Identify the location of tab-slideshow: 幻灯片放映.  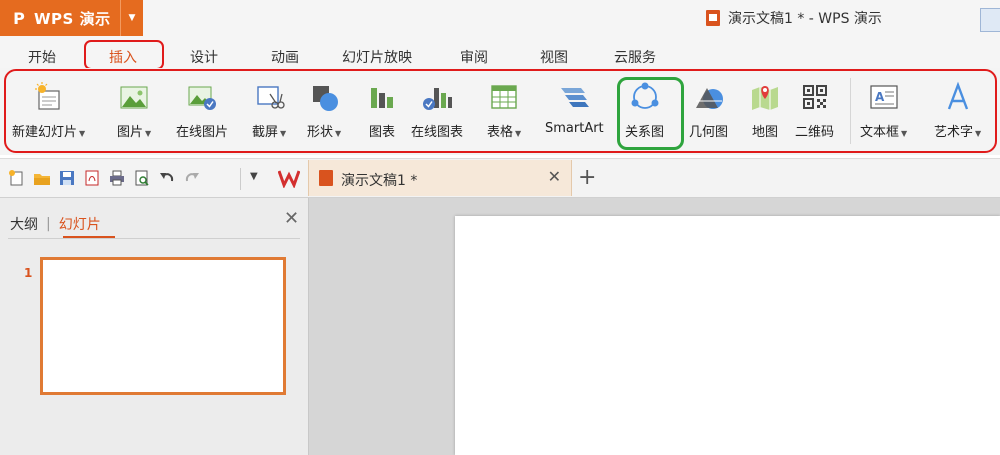
(377, 57).